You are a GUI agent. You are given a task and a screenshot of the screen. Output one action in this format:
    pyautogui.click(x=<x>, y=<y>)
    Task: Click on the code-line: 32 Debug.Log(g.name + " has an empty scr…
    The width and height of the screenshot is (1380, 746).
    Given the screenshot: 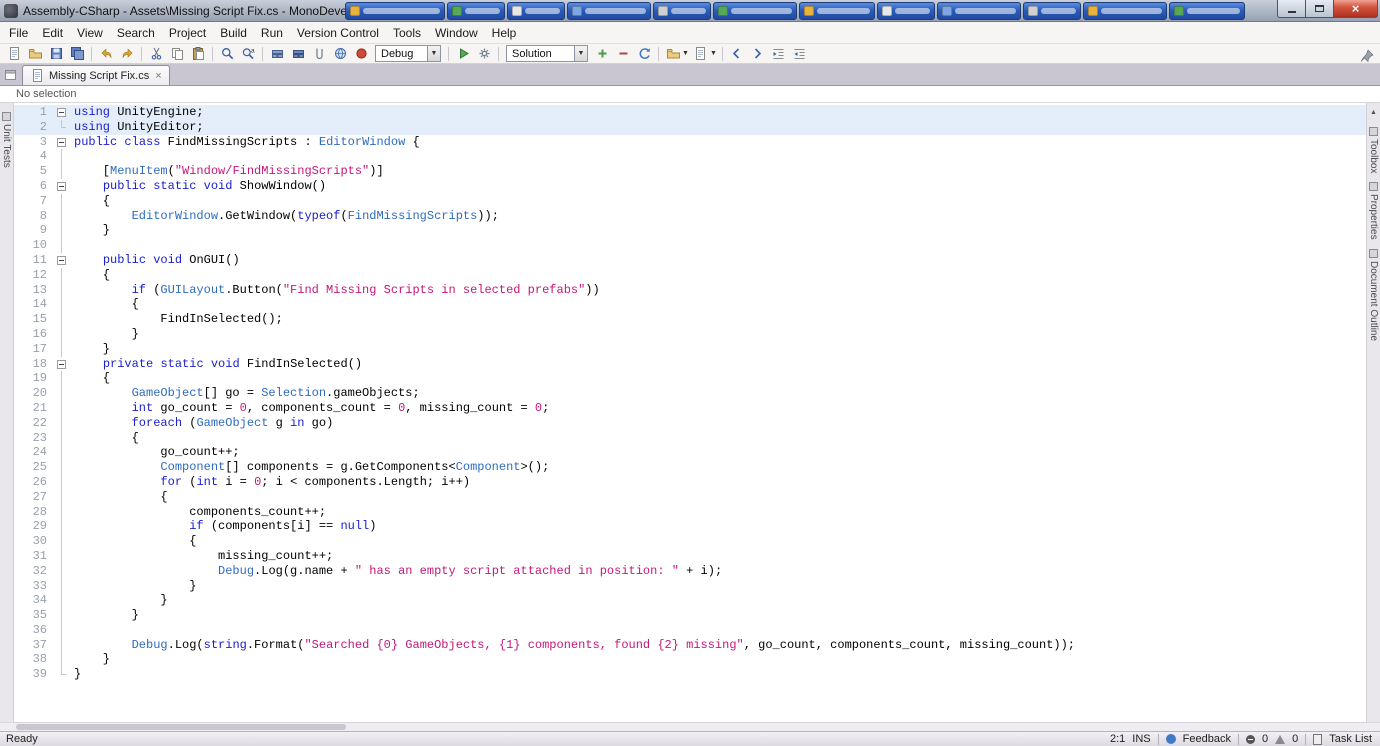 What is the action you would take?
    pyautogui.click(x=690, y=571)
    